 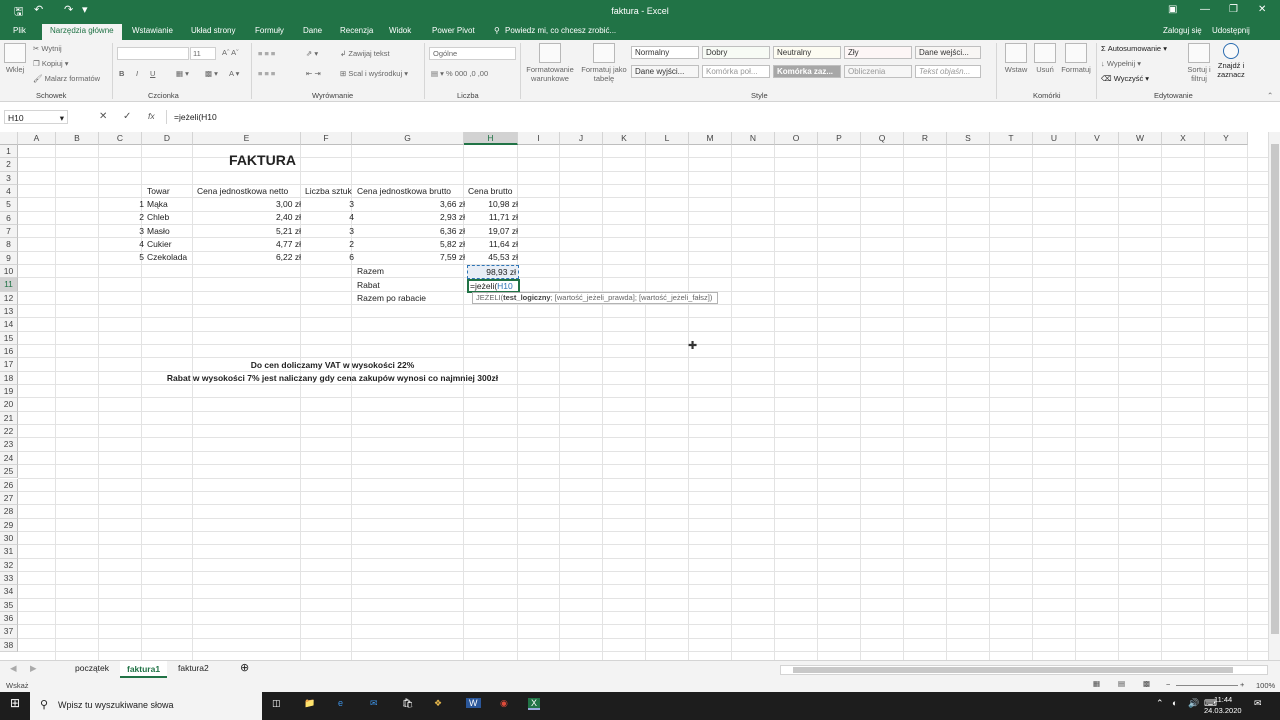 I want to click on column-header-d: D, so click(x=167, y=138).